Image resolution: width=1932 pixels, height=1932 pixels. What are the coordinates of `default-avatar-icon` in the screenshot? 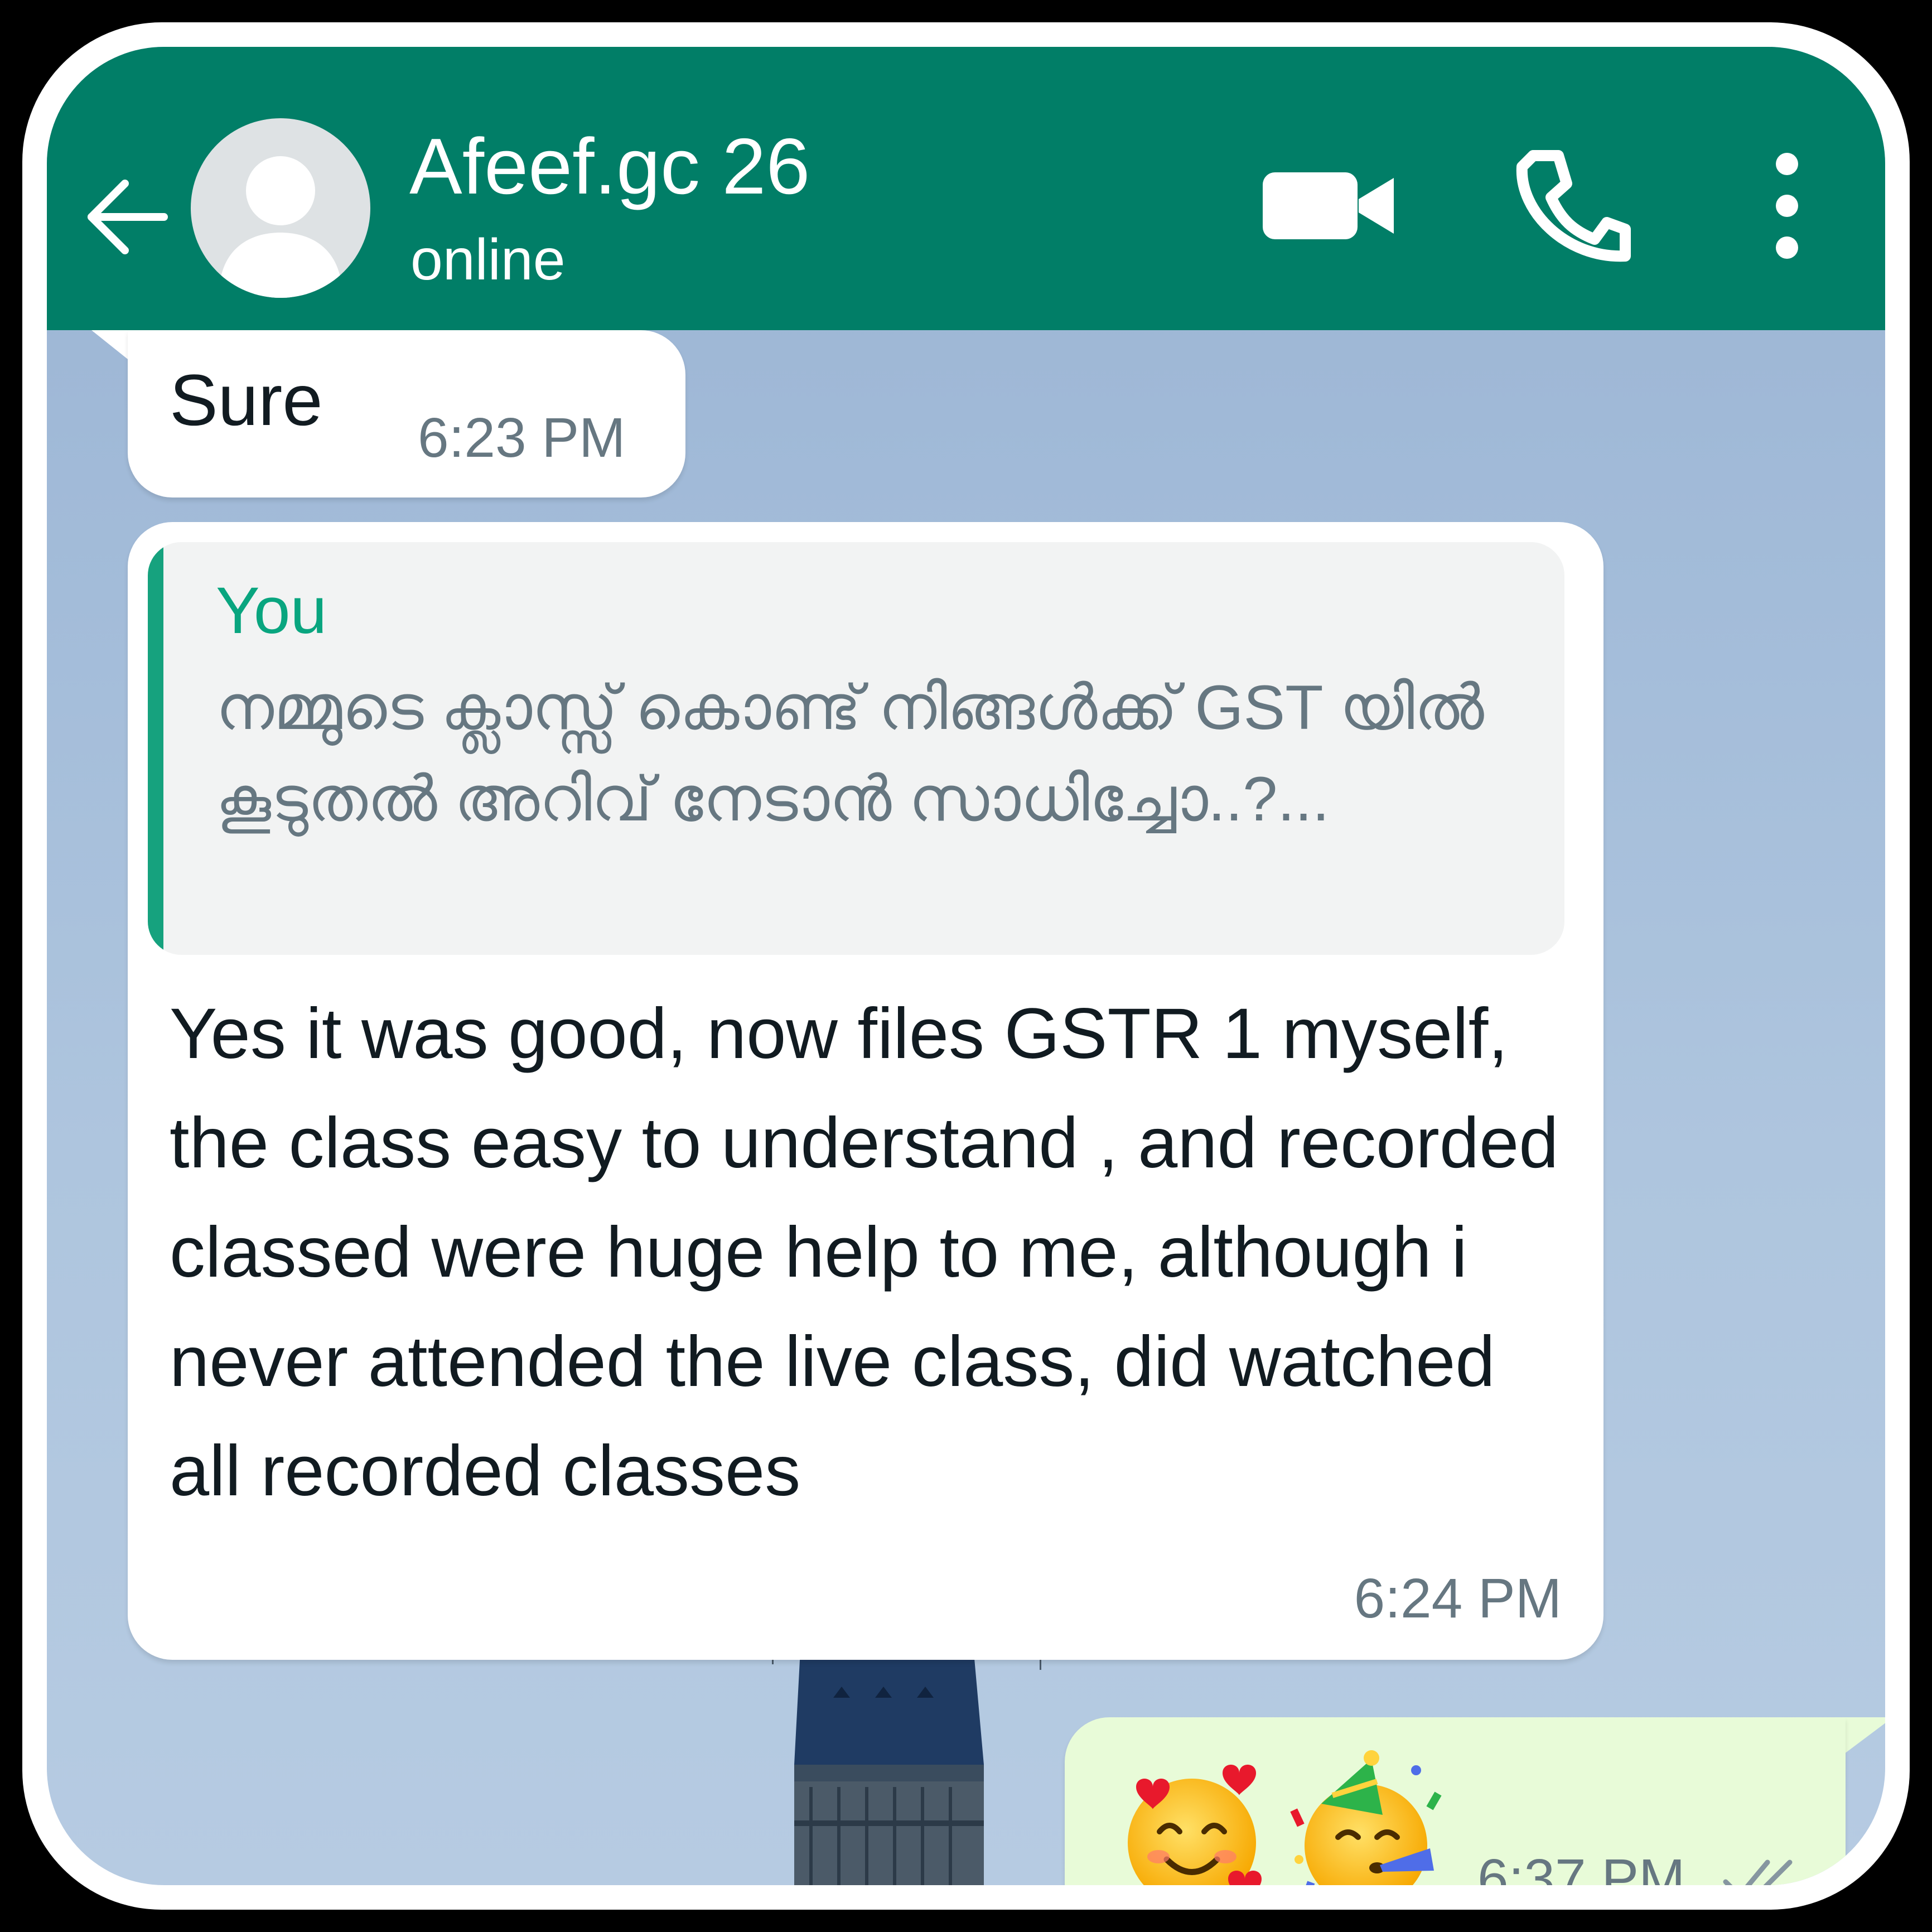 It's located at (280, 208).